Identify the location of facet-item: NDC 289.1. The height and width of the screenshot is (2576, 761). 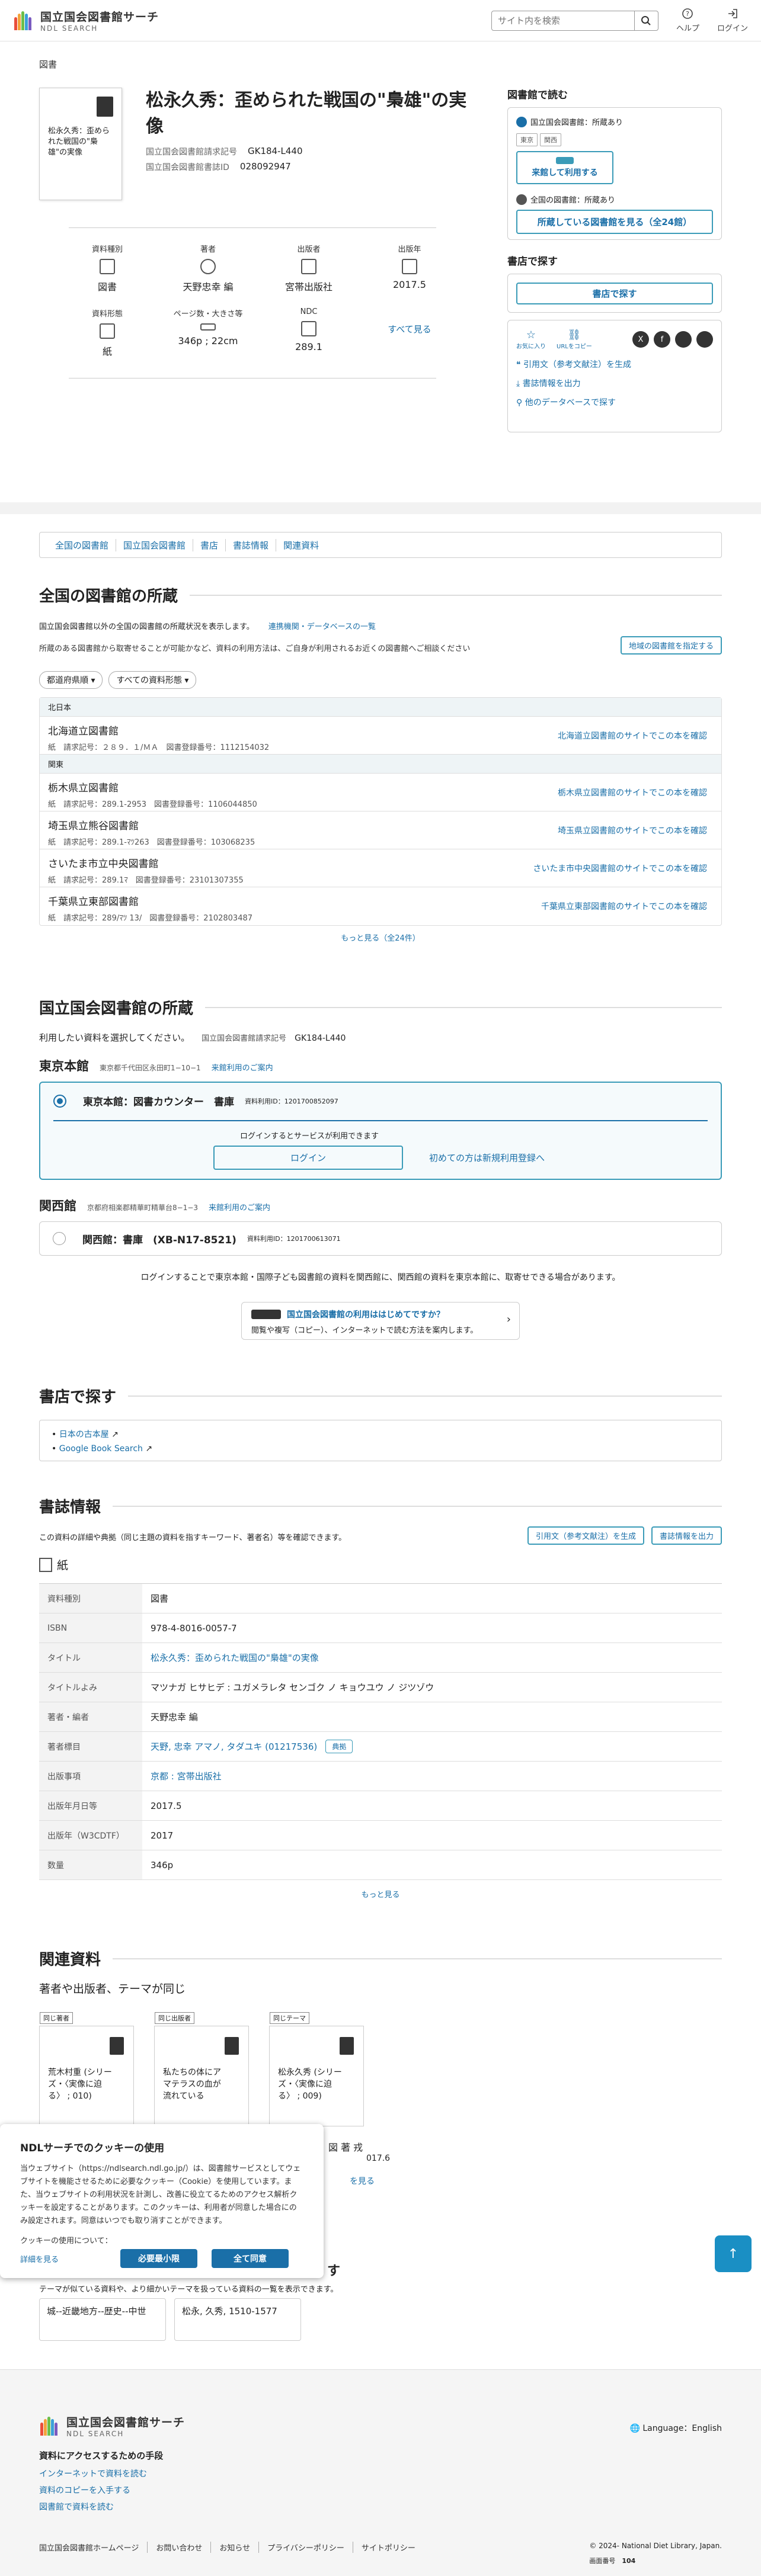
(308, 332).